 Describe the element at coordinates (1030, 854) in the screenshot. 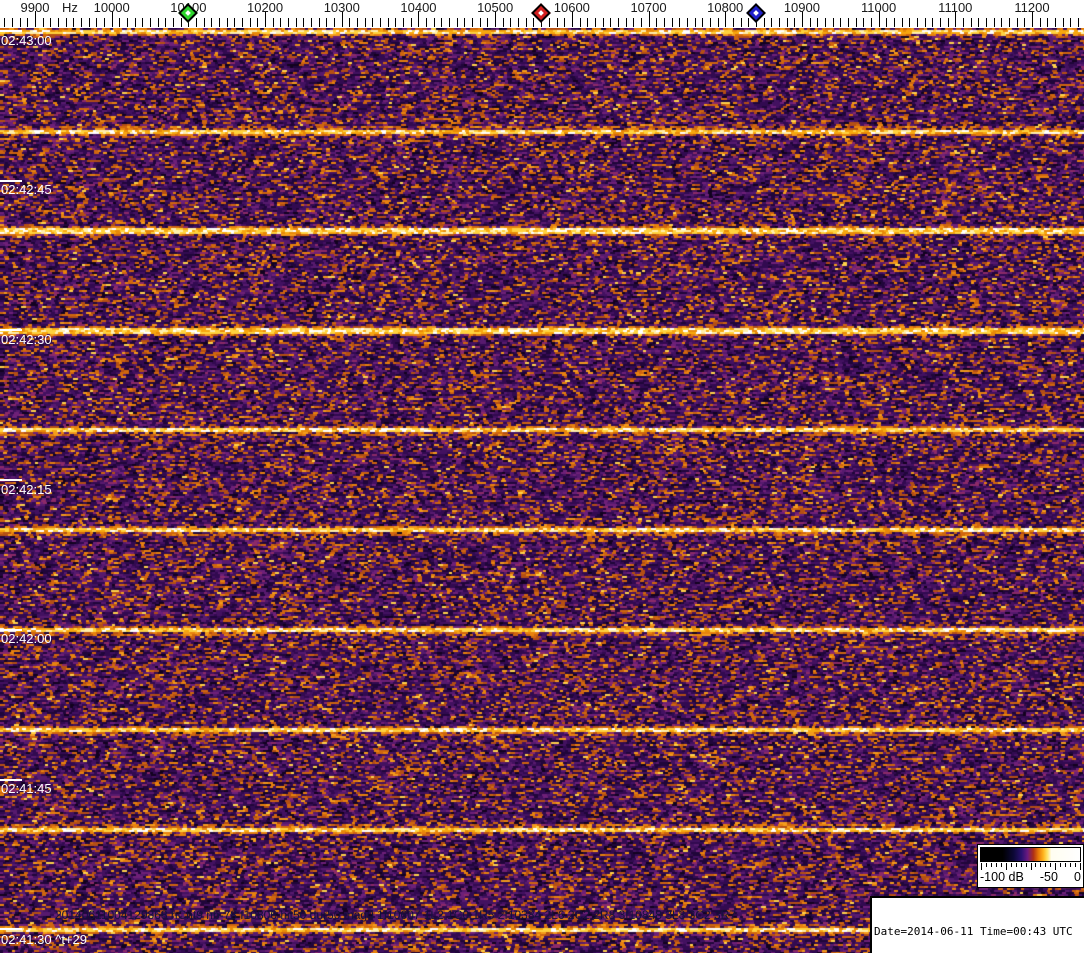

I see `color-gradient-bar` at that location.